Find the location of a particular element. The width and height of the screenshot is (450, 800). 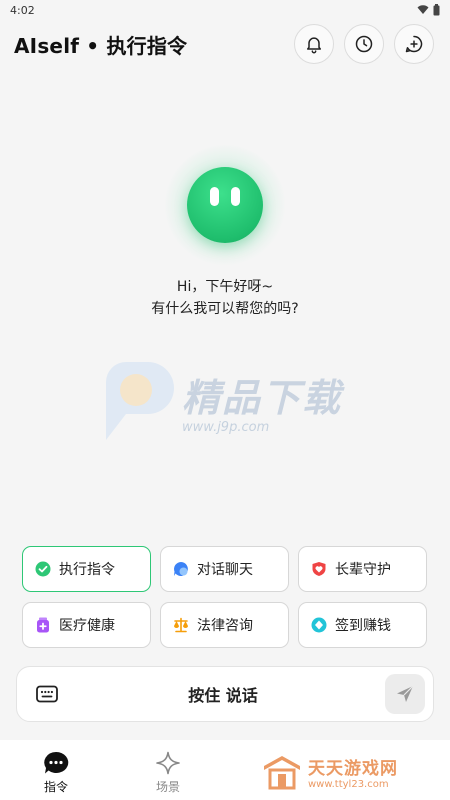

chip-label: 对话聊天 is located at coordinates (225, 570).